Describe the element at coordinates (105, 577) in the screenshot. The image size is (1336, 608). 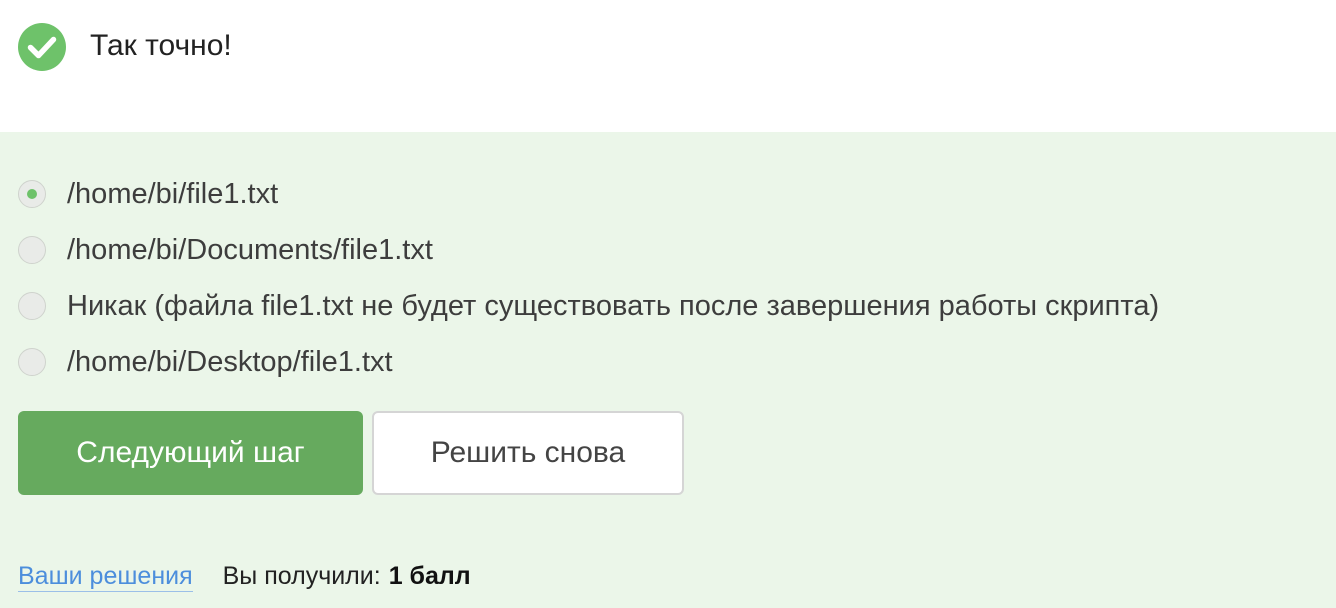
I see `your-solutions-link: Ваши решения` at that location.